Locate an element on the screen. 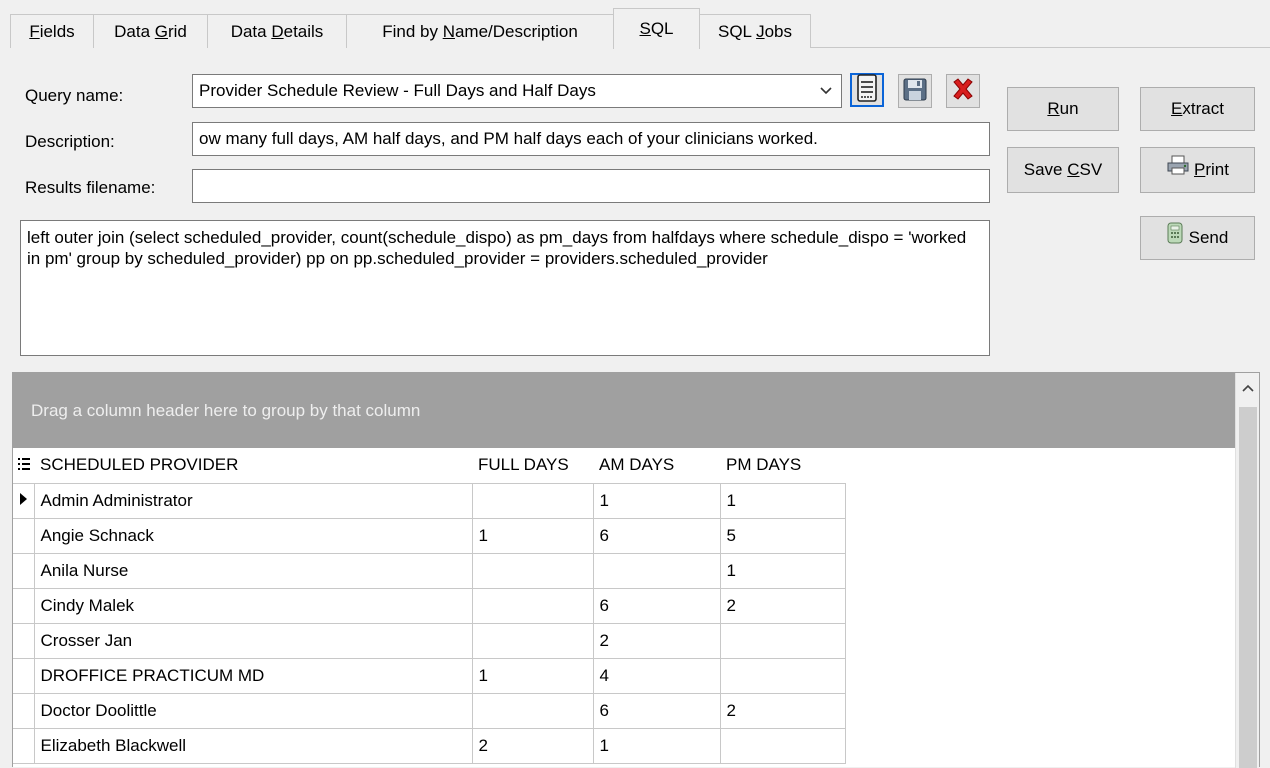  run-button: Run is located at coordinates (1063, 109).